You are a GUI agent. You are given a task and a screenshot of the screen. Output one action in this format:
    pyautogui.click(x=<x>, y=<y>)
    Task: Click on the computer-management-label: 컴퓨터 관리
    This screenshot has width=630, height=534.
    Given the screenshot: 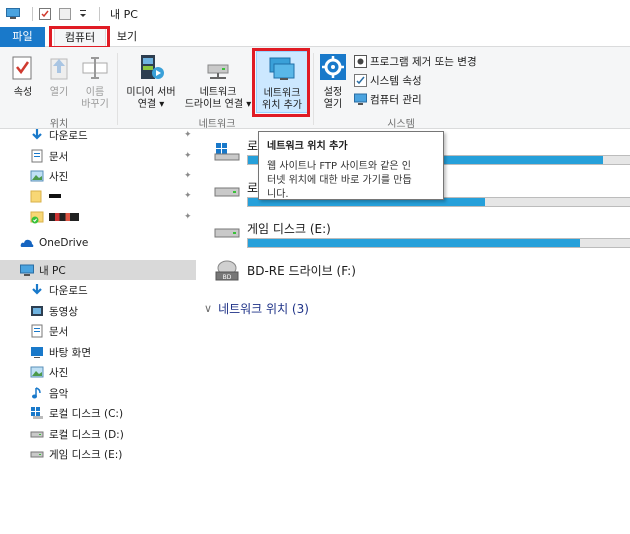 What is the action you would take?
    pyautogui.click(x=396, y=99)
    